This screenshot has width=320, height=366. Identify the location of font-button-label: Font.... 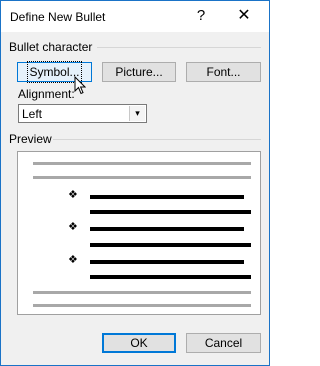
(223, 72).